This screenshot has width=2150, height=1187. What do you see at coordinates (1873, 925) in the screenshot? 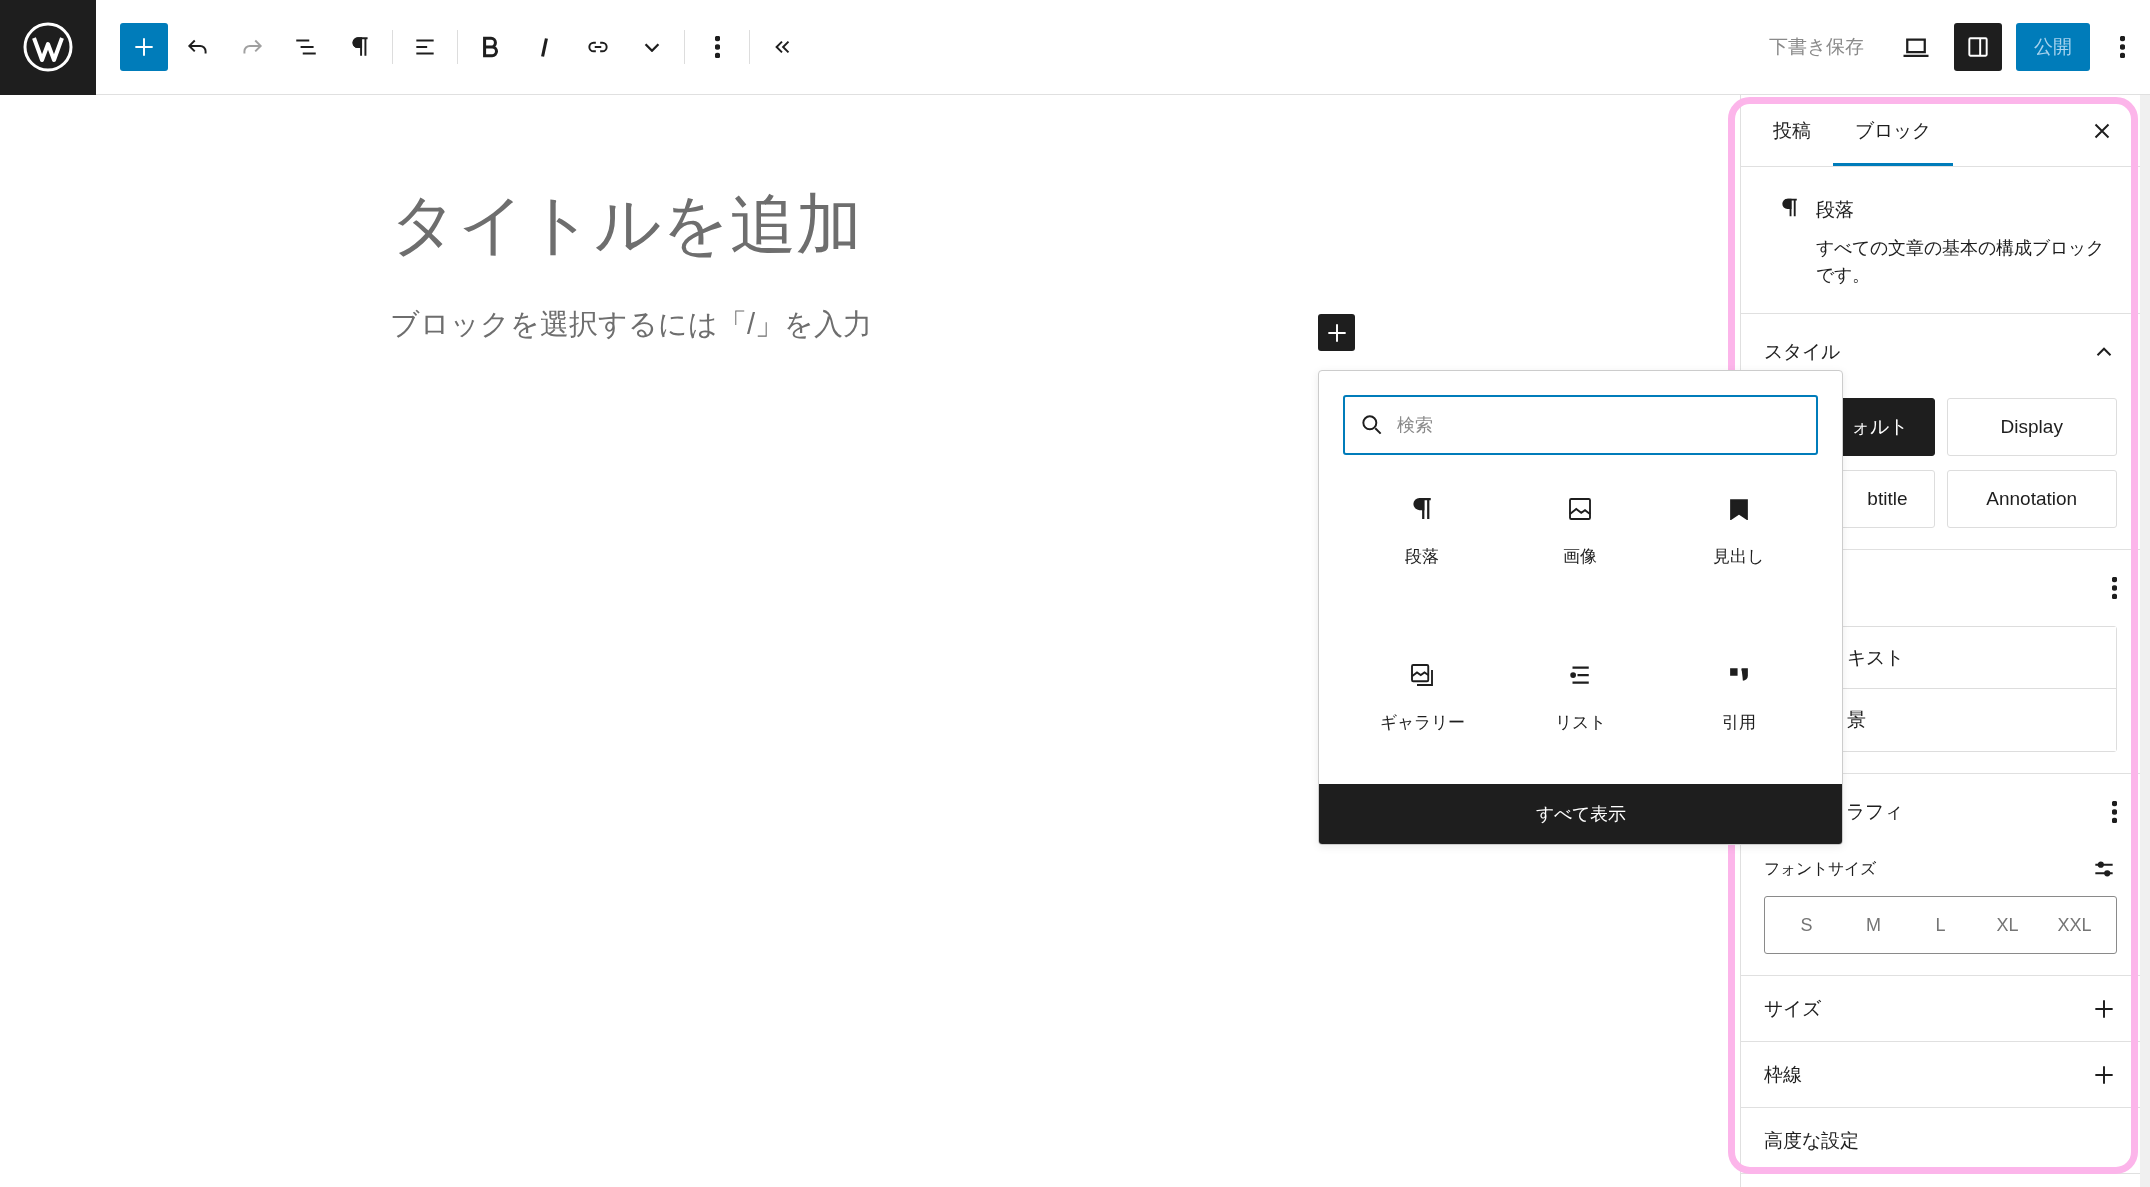
I see `font-size-option: M` at bounding box center [1873, 925].